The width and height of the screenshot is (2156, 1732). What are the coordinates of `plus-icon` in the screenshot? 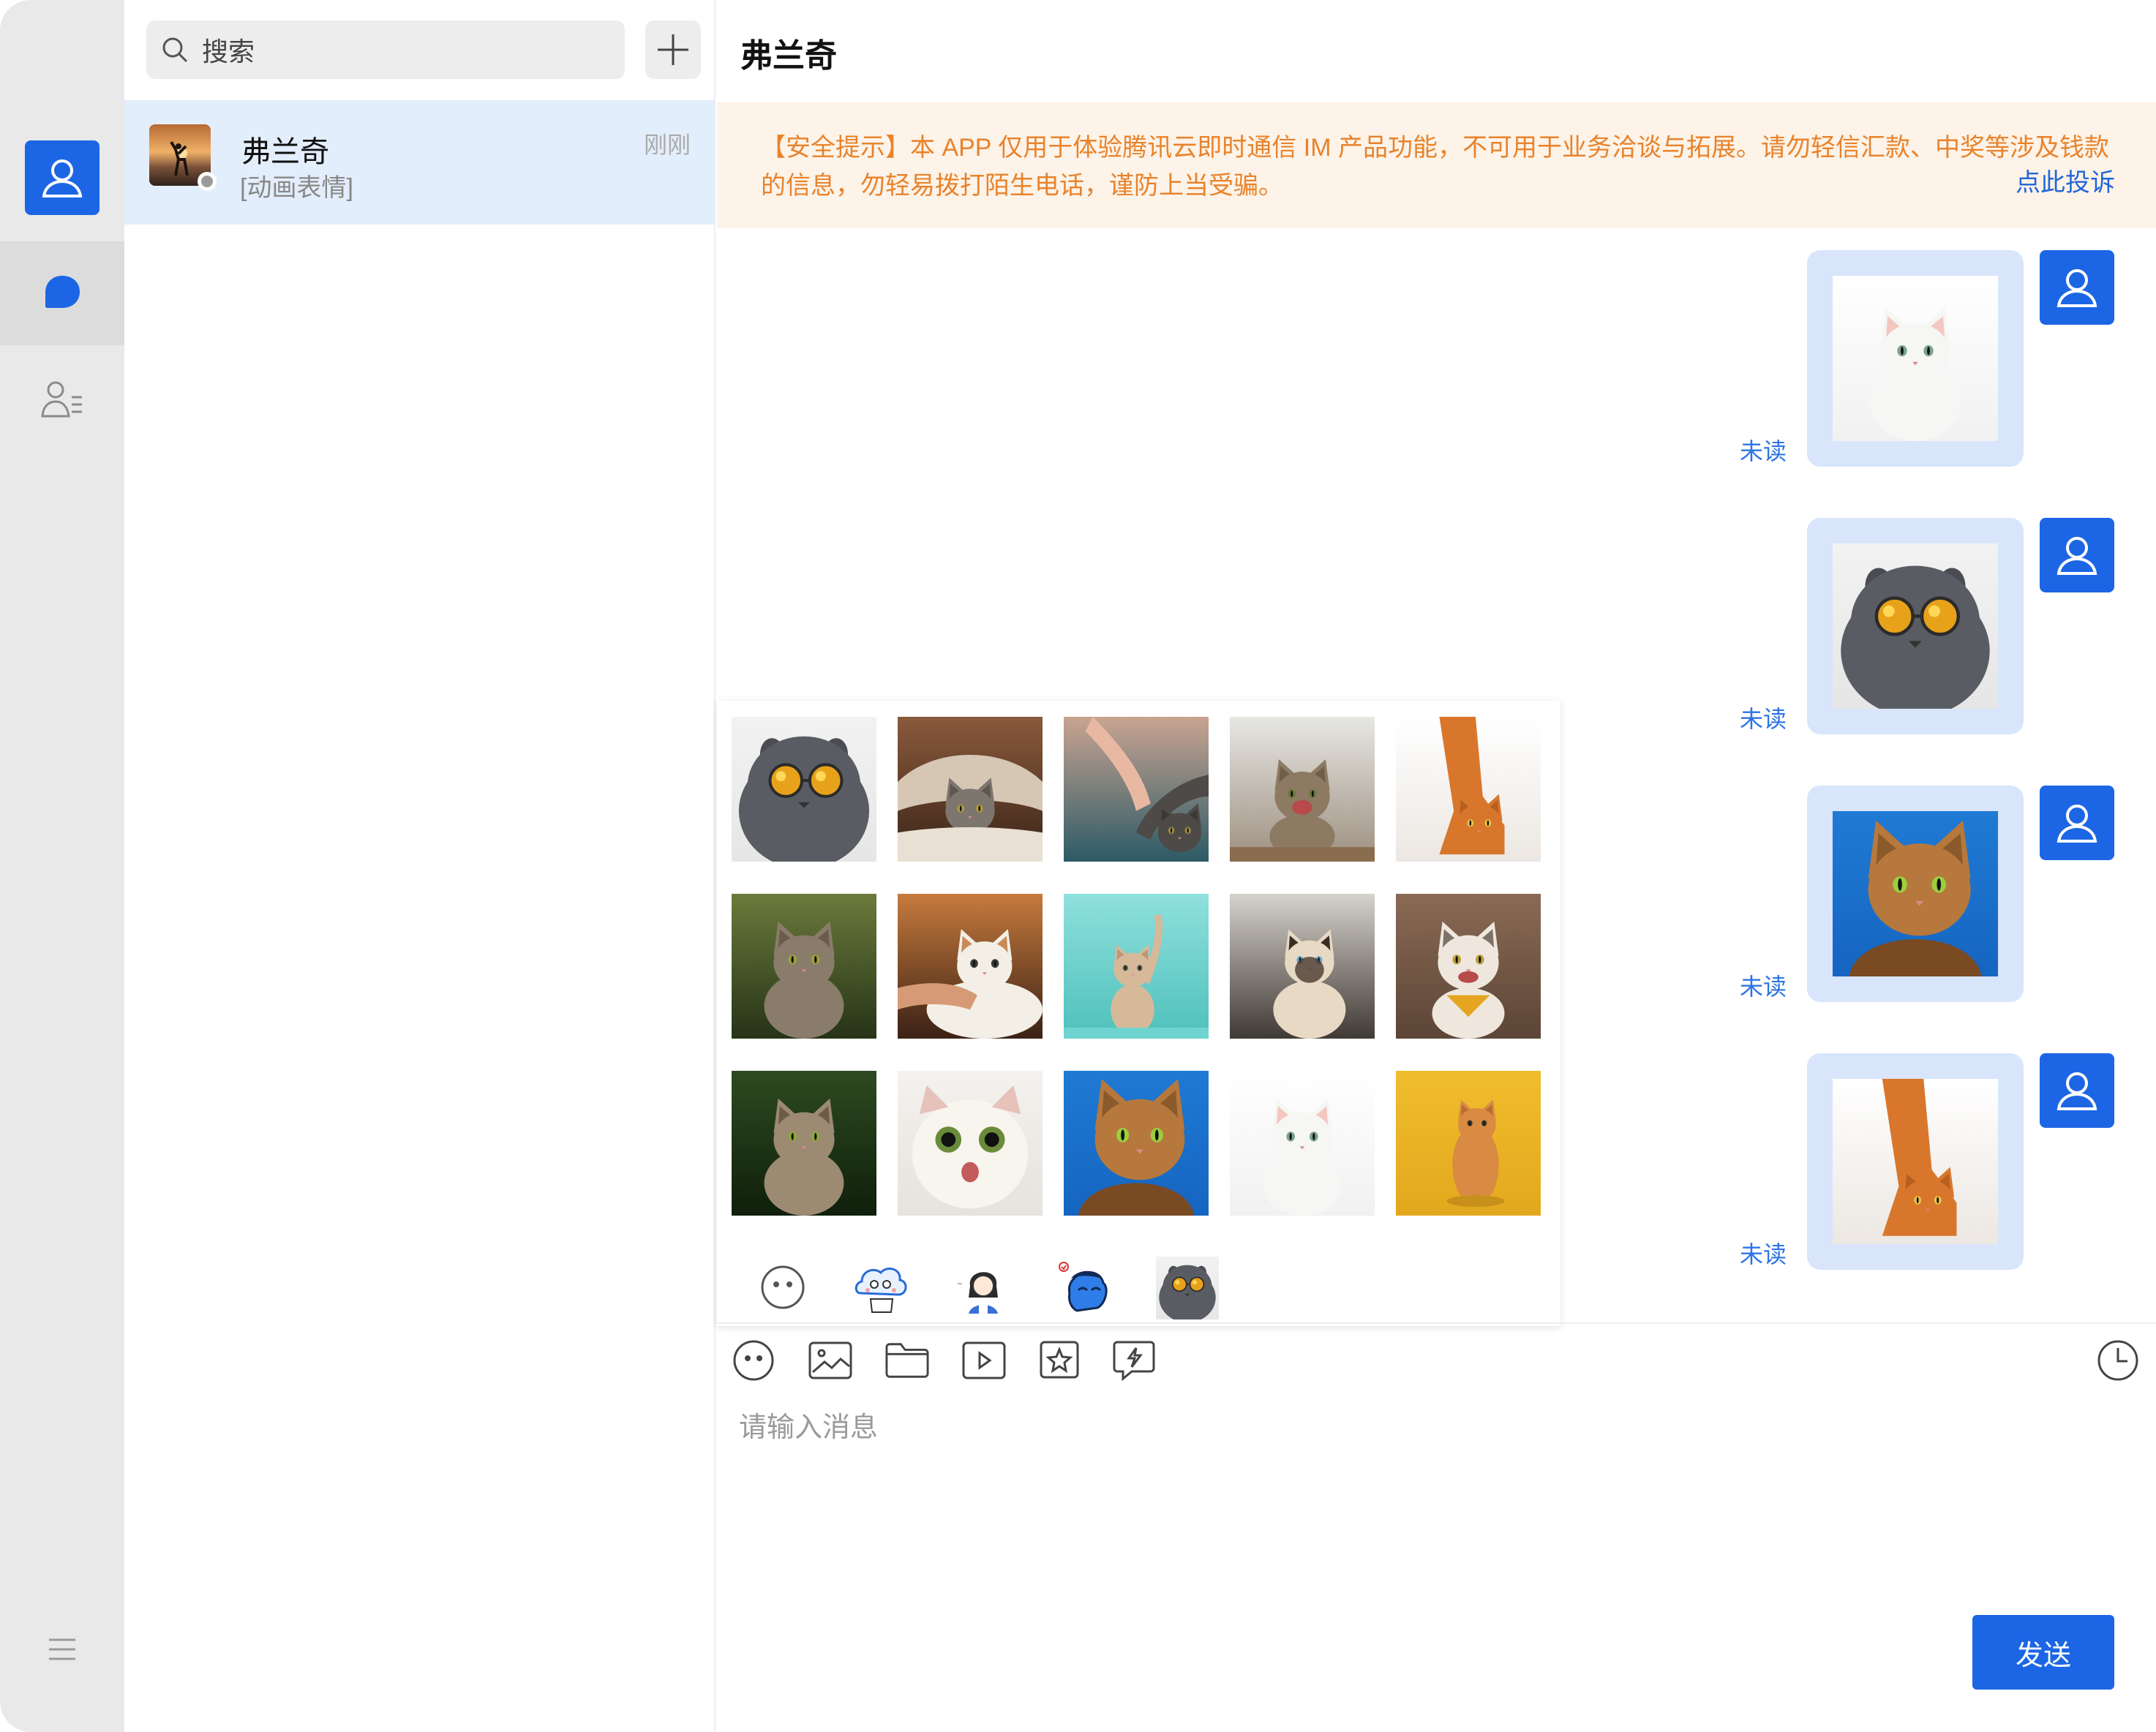 It's located at (673, 49).